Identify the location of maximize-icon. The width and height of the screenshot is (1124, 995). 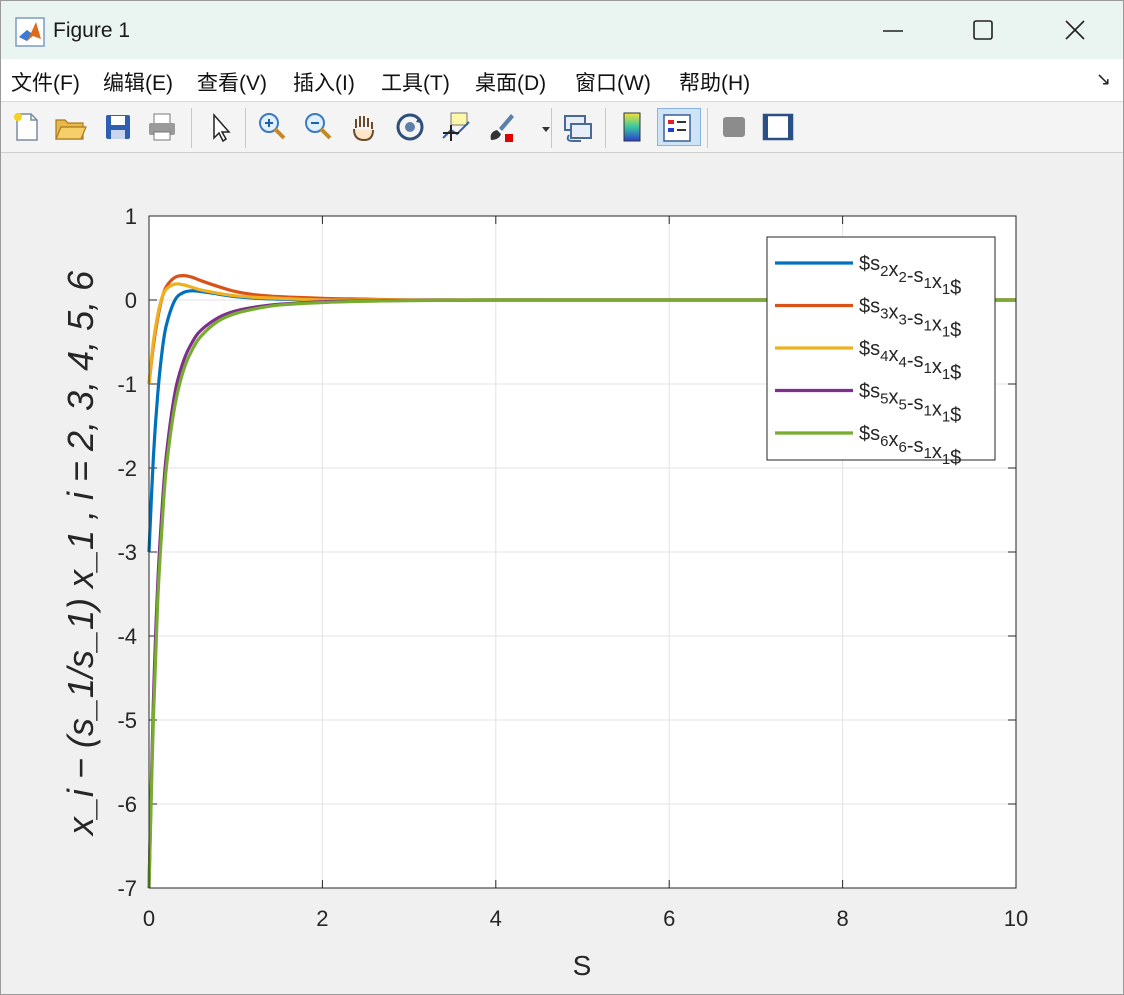
(983, 30).